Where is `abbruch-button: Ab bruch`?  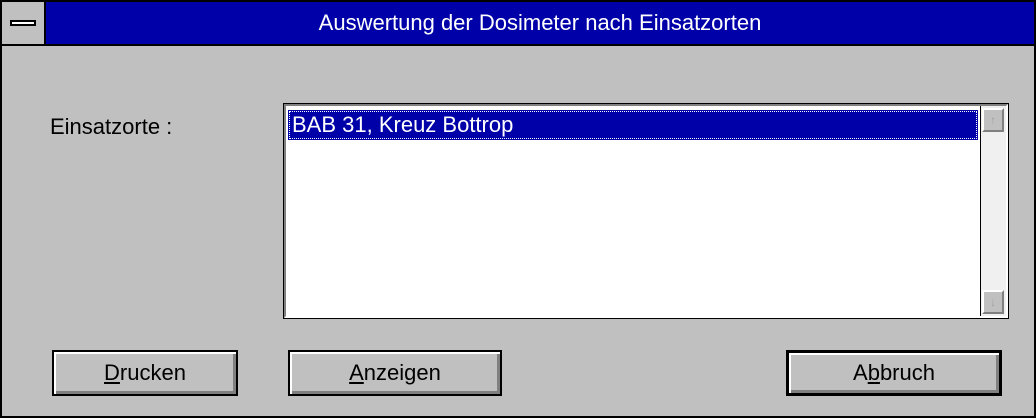 abbruch-button: Ab bruch is located at coordinates (894, 373).